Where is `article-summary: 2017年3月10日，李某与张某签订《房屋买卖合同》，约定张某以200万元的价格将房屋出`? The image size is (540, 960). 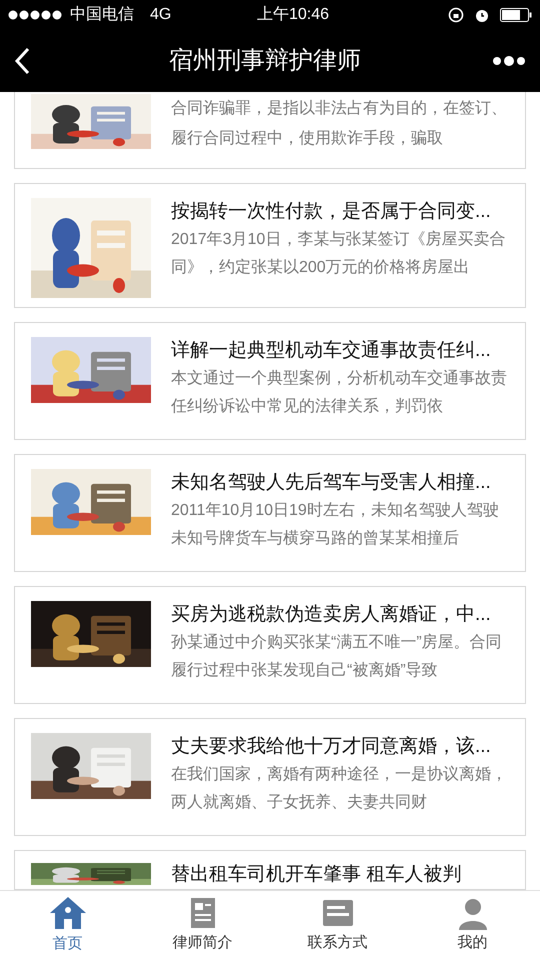
article-summary: 2017年3月10日，李某与张某签订《房屋买卖合同》，约定张某以200万元的价格将房屋出 is located at coordinates (338, 254).